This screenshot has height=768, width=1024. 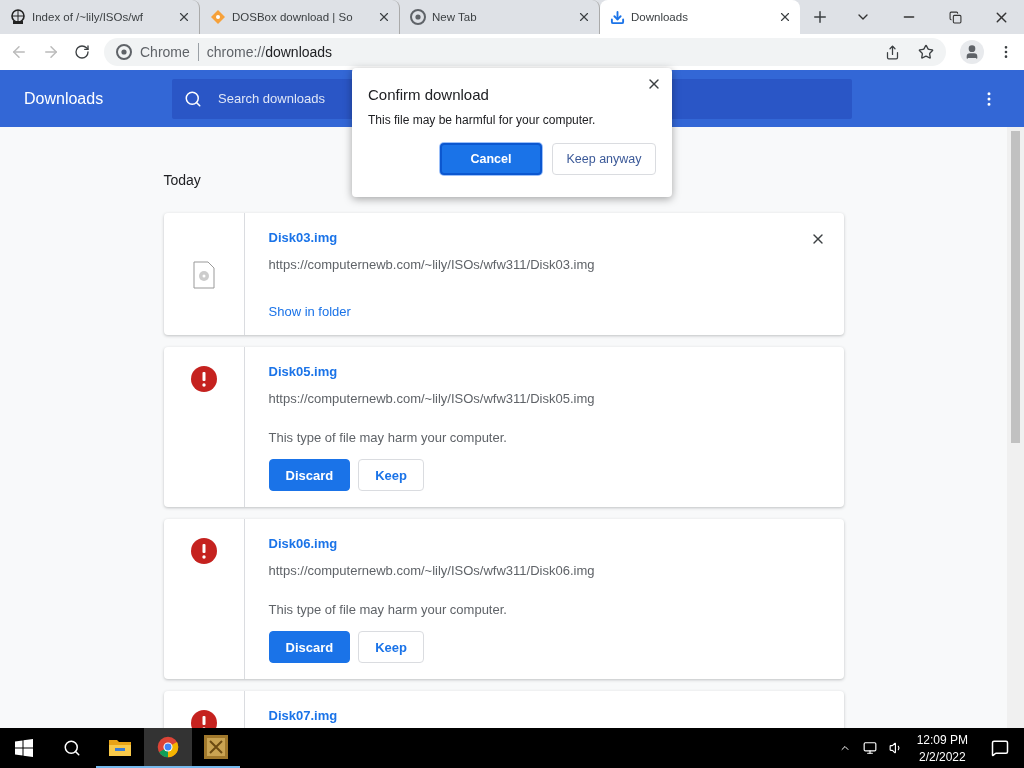 I want to click on tab-title: Index of /~lily/ISOs/wf, so click(x=87, y=17).